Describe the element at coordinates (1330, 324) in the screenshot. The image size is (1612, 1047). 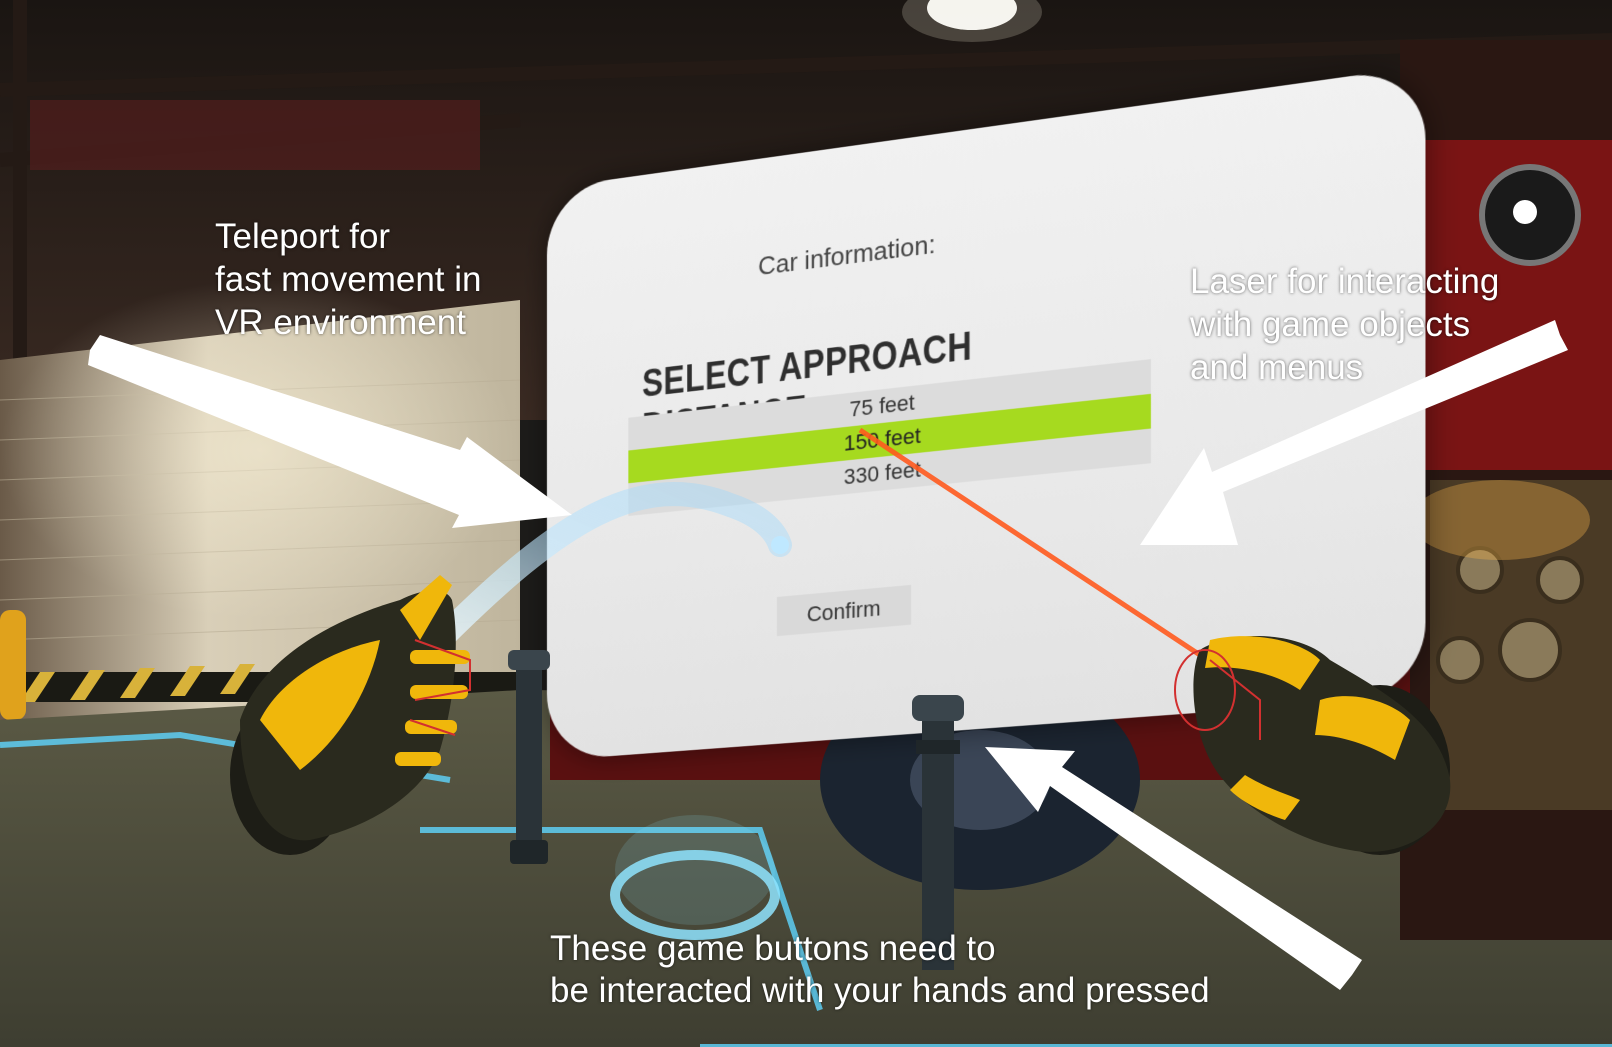
I see `laser-annotation-line-2: with game objects` at that location.